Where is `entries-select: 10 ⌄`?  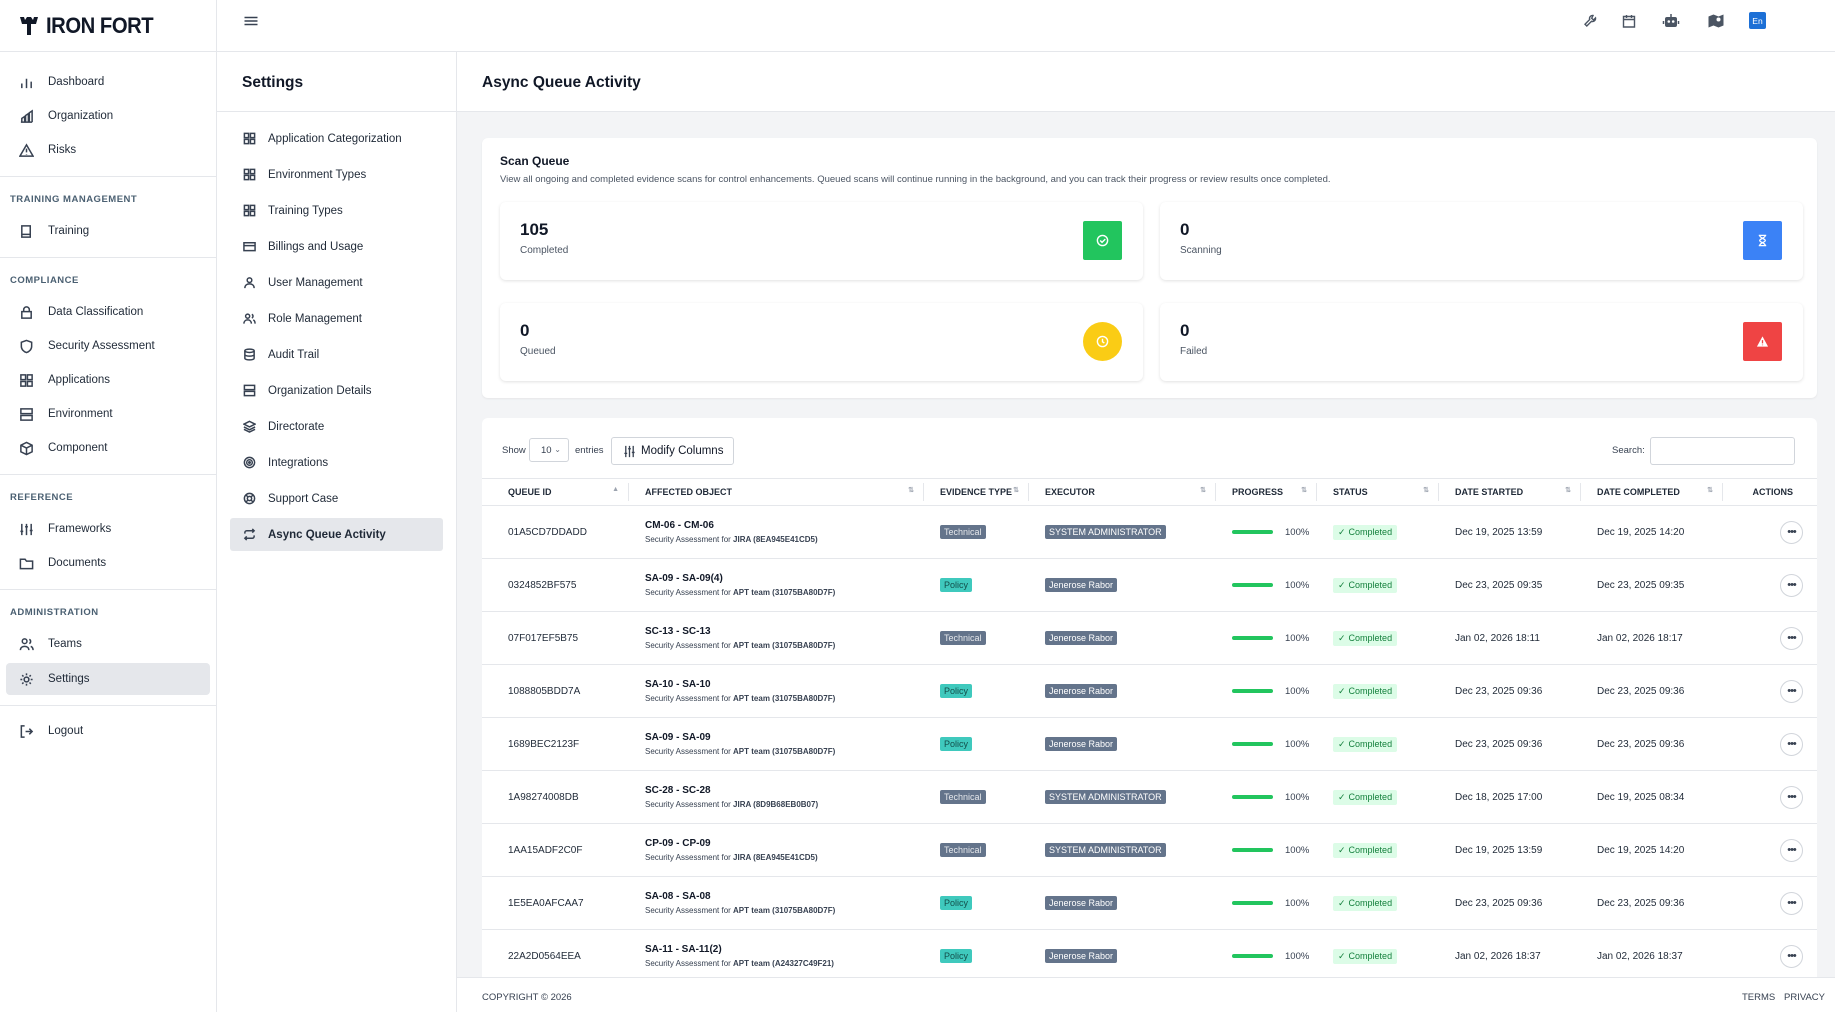
entries-select: 10 ⌄ is located at coordinates (549, 450).